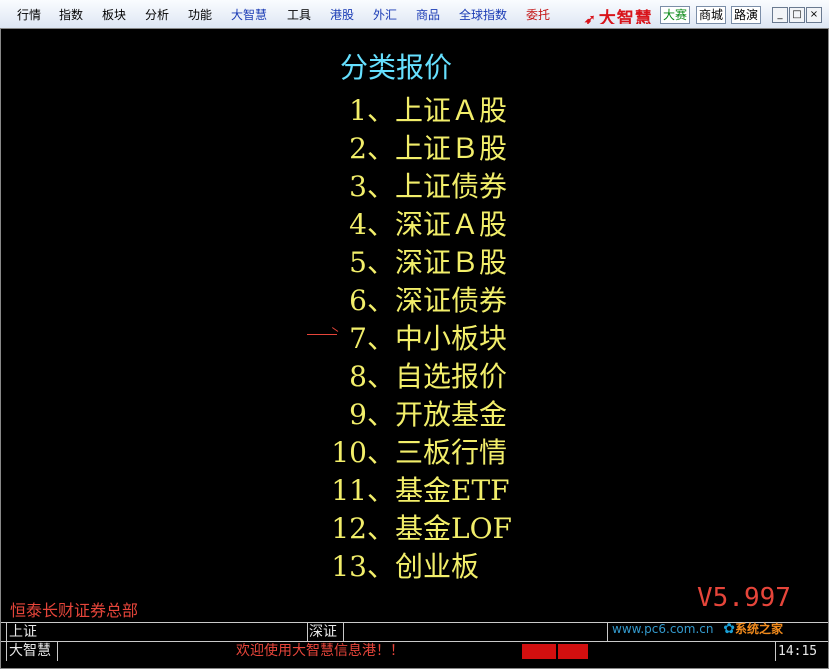  I want to click on maximize-button: □, so click(797, 15).